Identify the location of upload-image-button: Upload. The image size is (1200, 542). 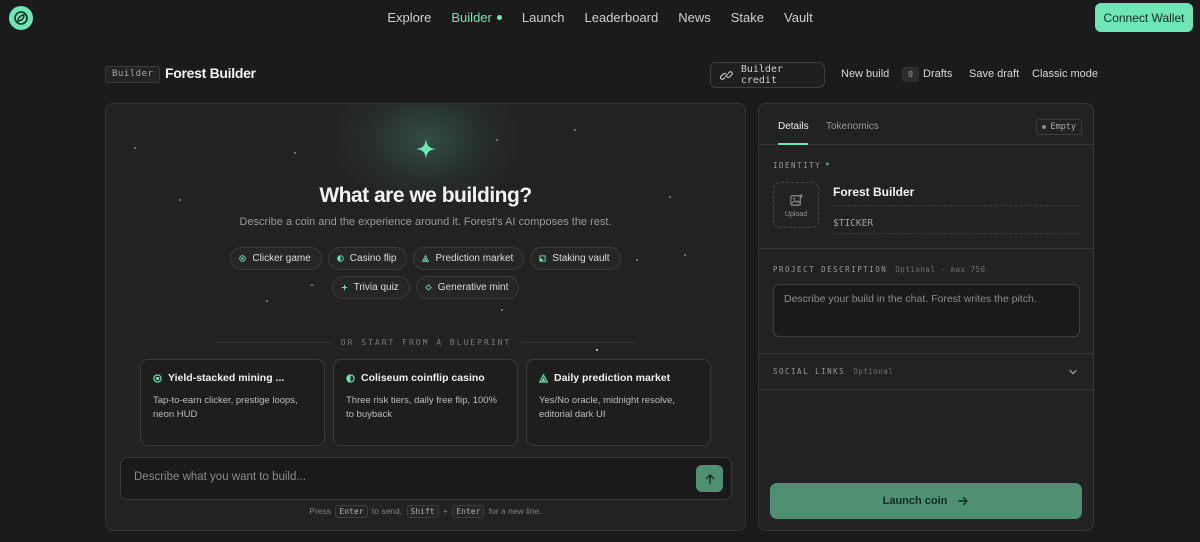
(796, 205).